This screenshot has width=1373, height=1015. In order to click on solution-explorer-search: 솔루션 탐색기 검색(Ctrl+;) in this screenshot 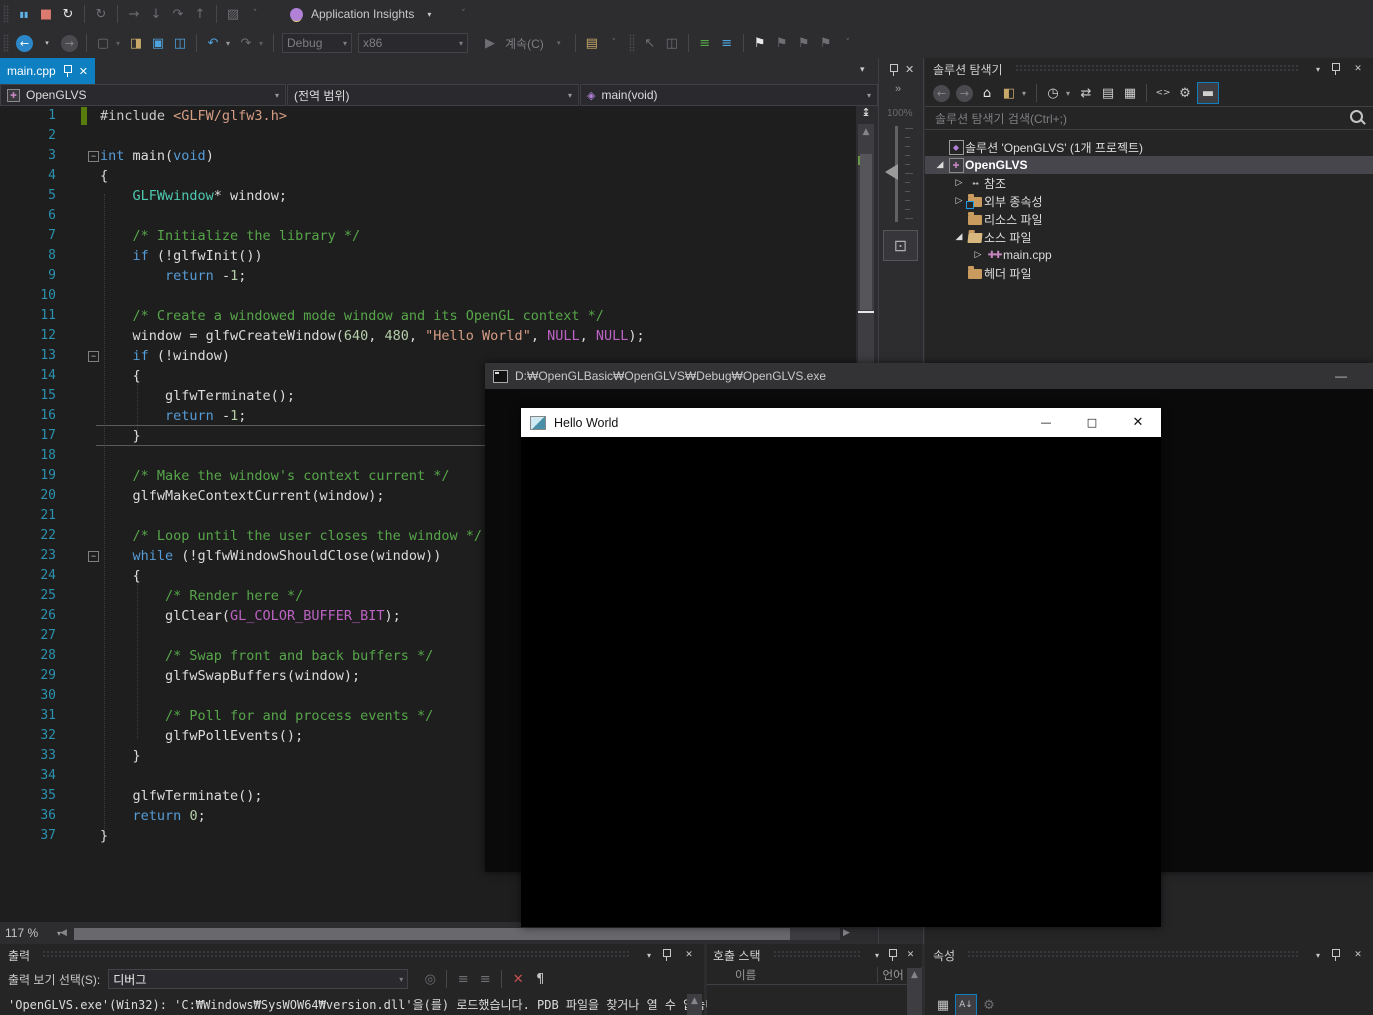, I will do `click(1149, 118)`.